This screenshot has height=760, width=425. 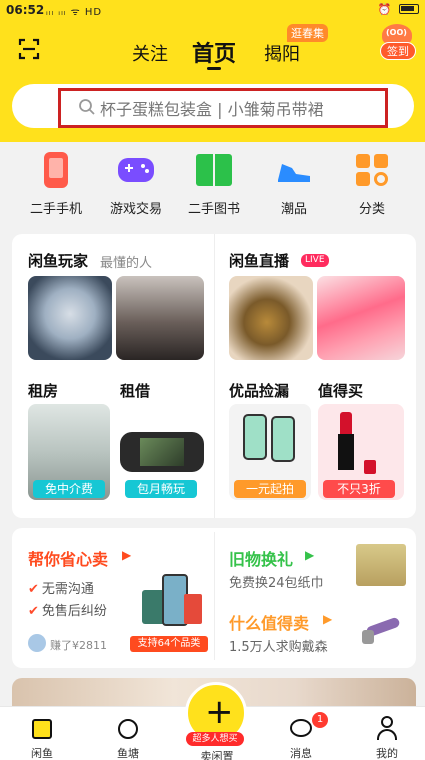 What do you see at coordinates (398, 51) in the screenshot?
I see `checkin-label: 签到` at bounding box center [398, 51].